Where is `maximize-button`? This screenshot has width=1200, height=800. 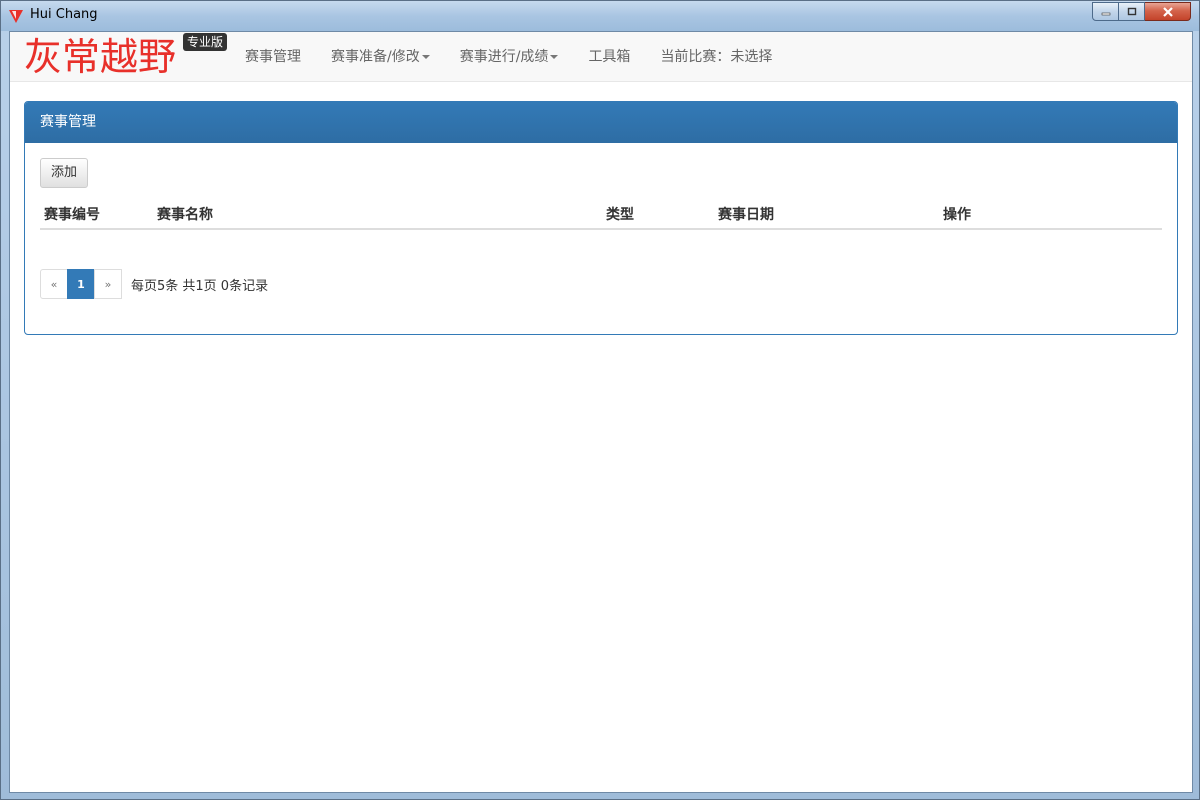
maximize-button is located at coordinates (1132, 11).